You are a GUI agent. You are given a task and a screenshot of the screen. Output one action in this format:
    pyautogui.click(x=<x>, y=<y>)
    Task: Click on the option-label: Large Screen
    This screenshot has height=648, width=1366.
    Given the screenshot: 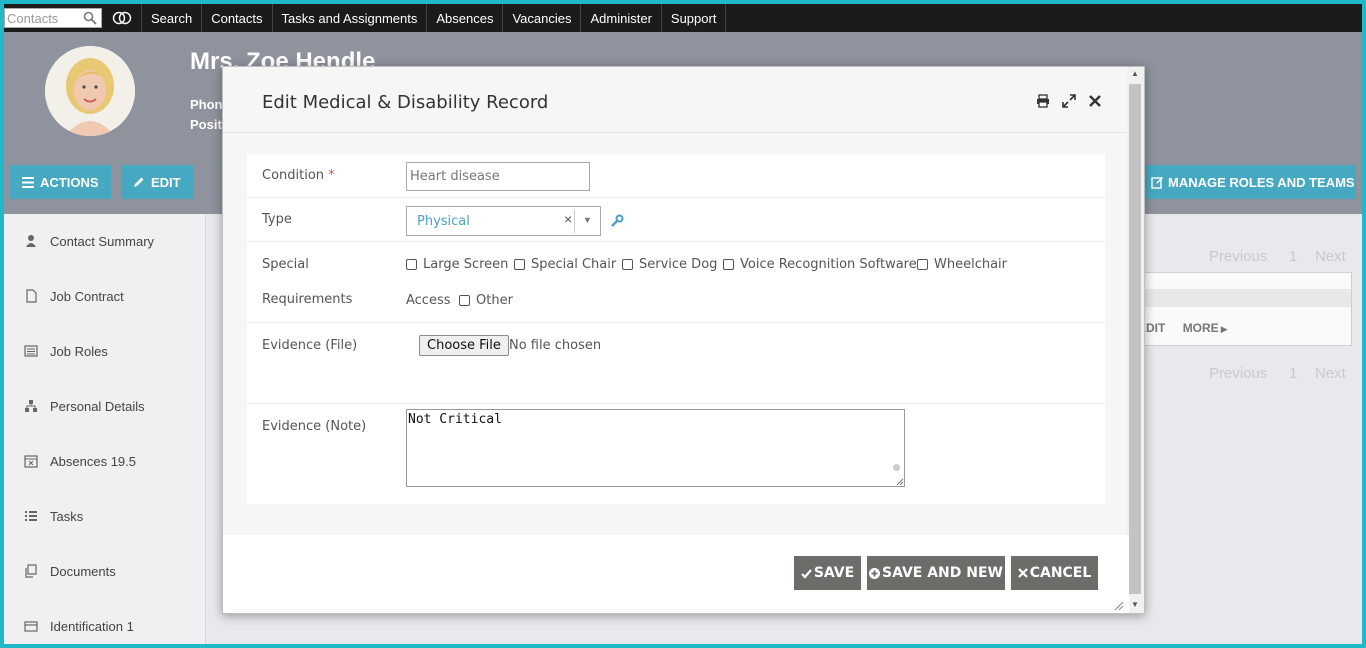 What is the action you would take?
    pyautogui.click(x=466, y=264)
    